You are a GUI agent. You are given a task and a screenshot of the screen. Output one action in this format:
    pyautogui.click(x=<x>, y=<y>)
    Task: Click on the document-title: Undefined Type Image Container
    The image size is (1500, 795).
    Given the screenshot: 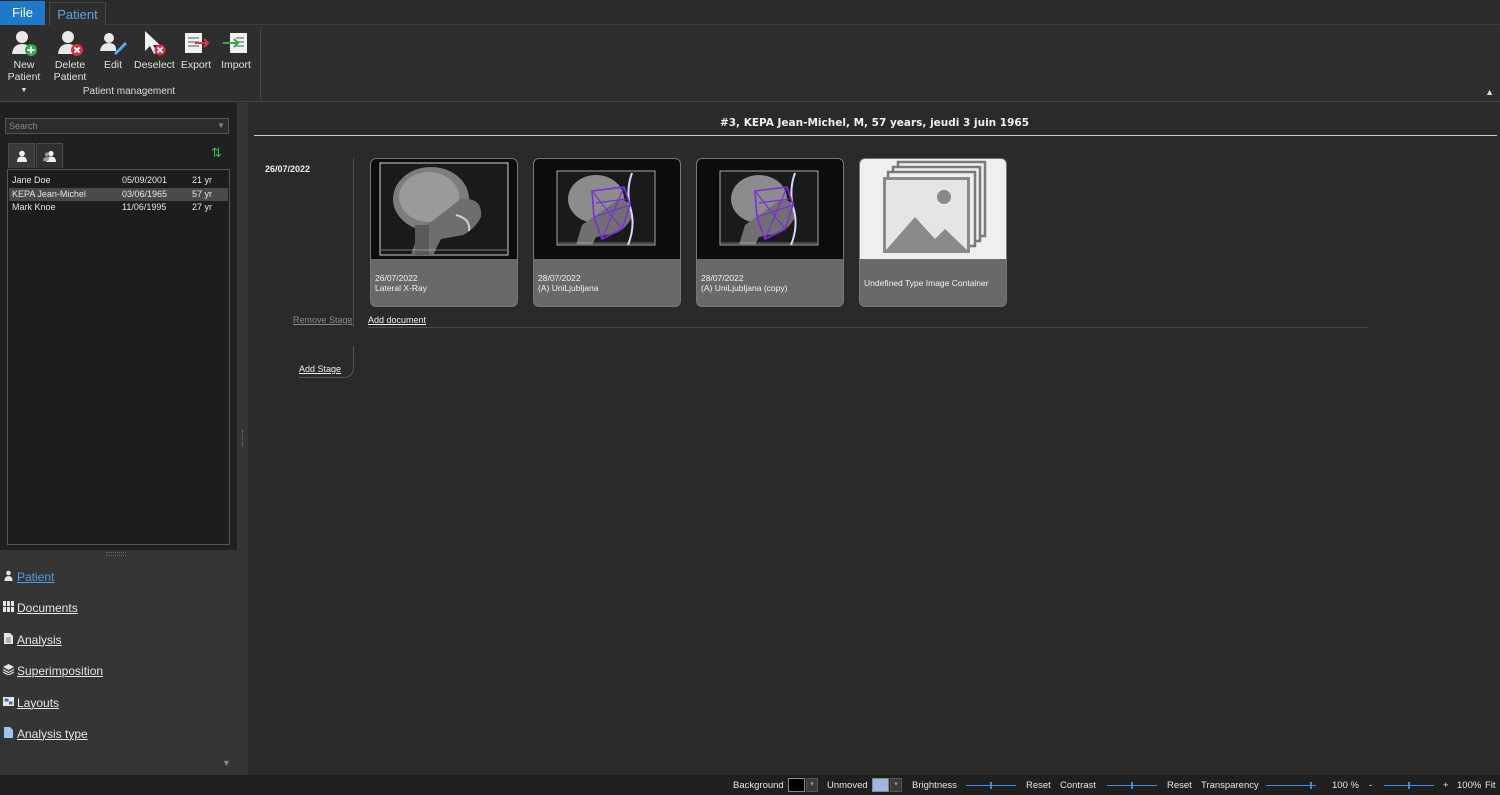 What is the action you would take?
    pyautogui.click(x=926, y=283)
    